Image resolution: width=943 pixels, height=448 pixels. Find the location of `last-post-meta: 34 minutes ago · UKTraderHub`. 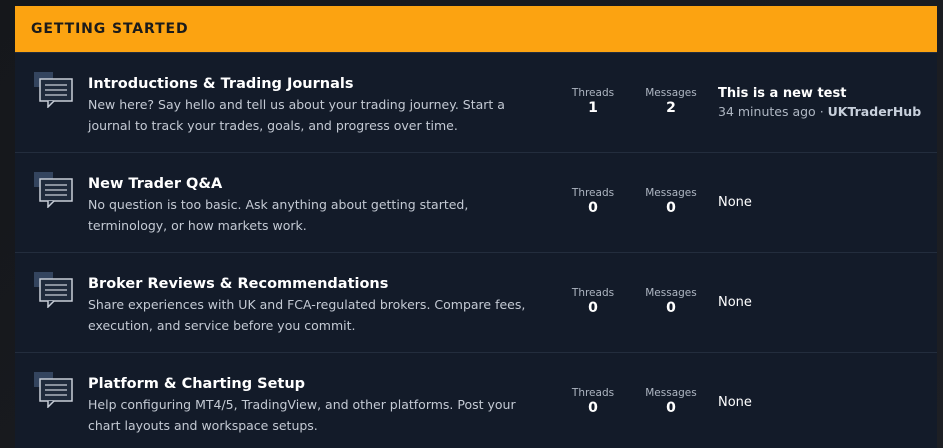

last-post-meta: 34 minutes ago · UKTraderHub is located at coordinates (823, 112).